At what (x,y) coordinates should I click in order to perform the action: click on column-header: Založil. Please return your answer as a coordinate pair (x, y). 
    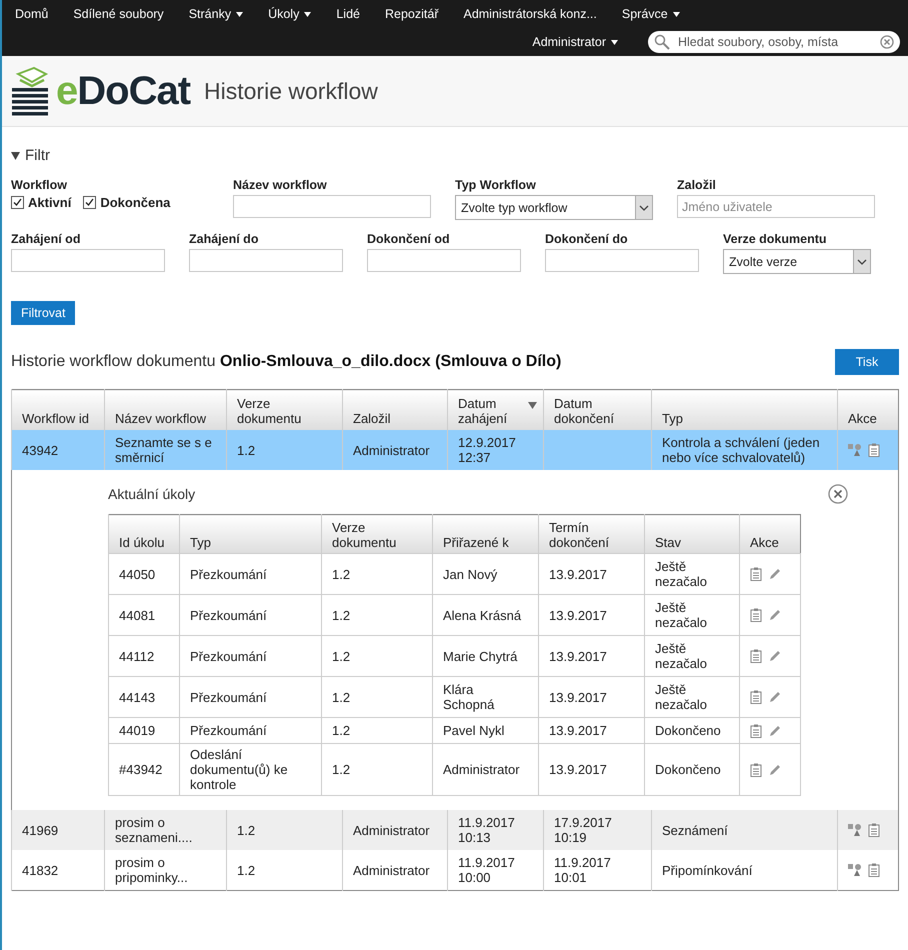
    Looking at the image, I should click on (395, 410).